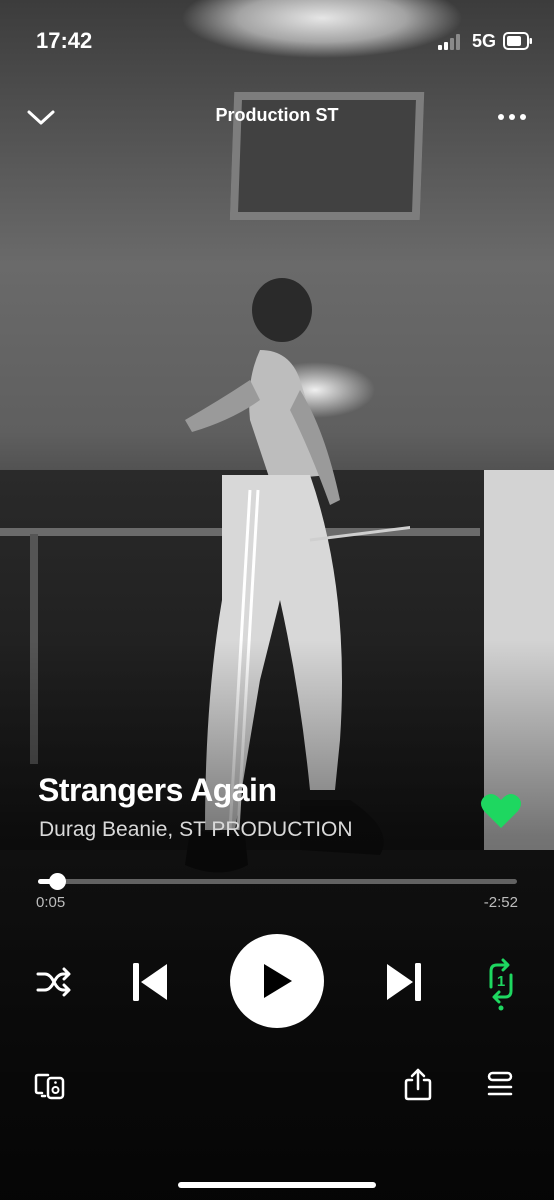 This screenshot has height=1200, width=554. I want to click on like-button, so click(501, 811).